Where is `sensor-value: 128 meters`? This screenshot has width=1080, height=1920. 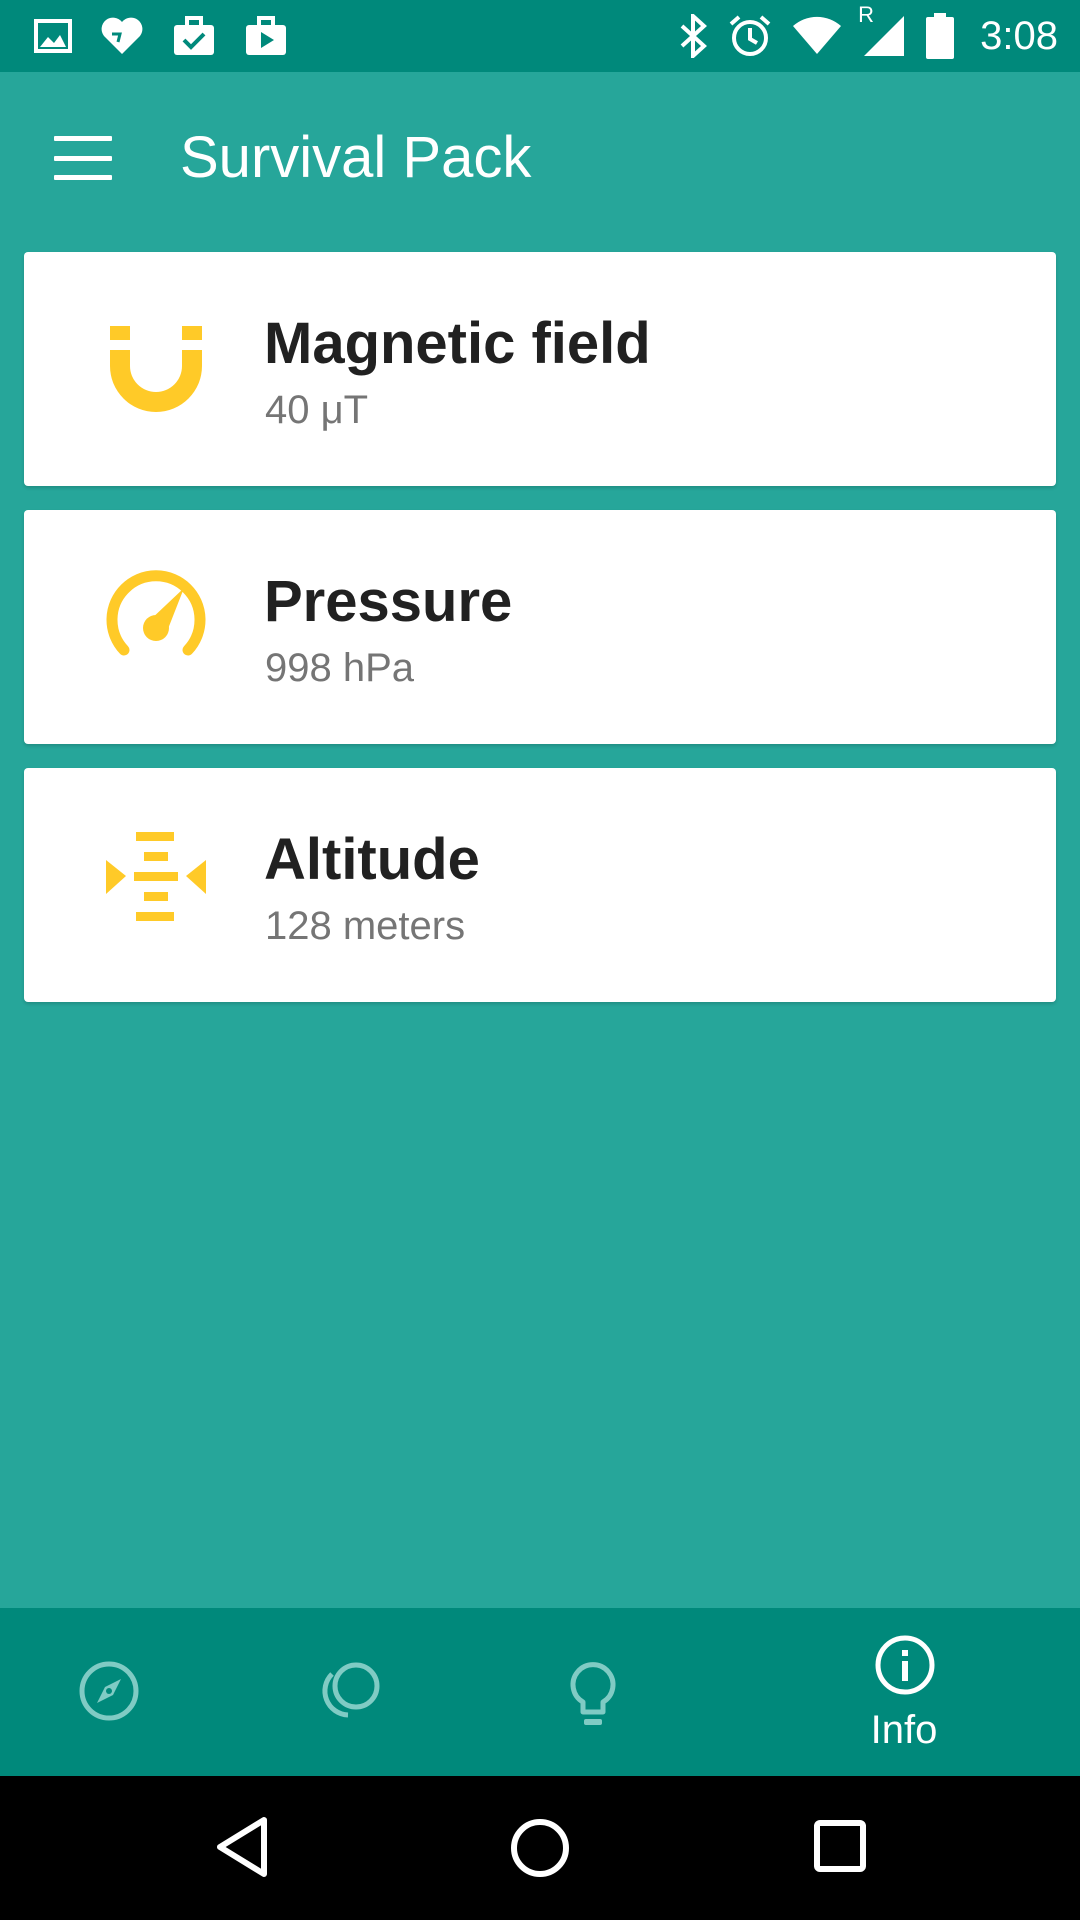 sensor-value: 128 meters is located at coordinates (365, 926).